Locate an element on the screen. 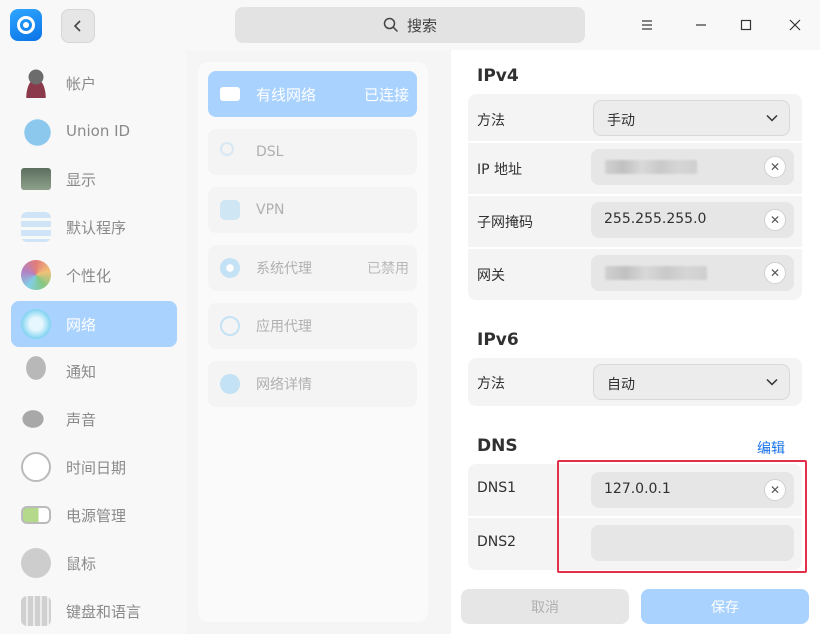 The image size is (820, 634). network-item-label: VPN is located at coordinates (270, 210).